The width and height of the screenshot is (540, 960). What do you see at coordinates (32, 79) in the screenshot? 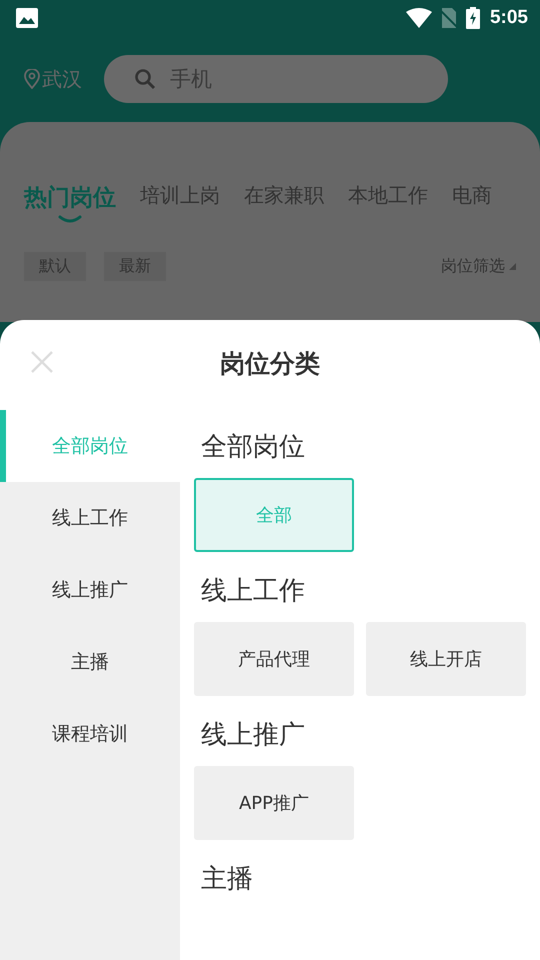
I see `location-pin-icon` at bounding box center [32, 79].